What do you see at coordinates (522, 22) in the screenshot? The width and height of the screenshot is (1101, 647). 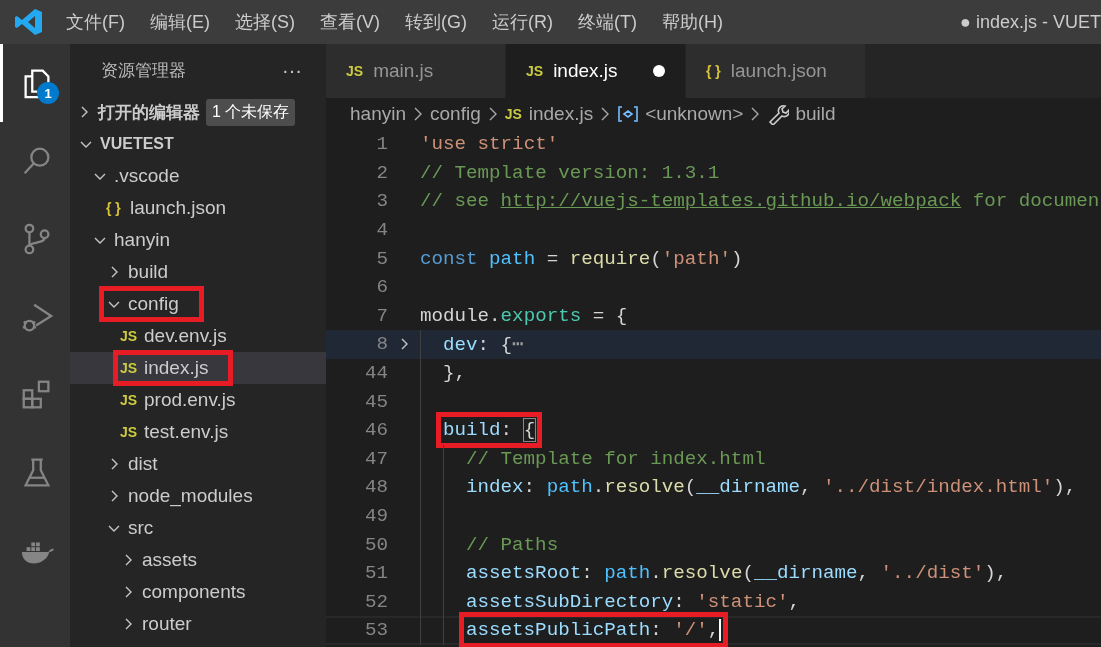 I see `menu-item: 运行(R)` at bounding box center [522, 22].